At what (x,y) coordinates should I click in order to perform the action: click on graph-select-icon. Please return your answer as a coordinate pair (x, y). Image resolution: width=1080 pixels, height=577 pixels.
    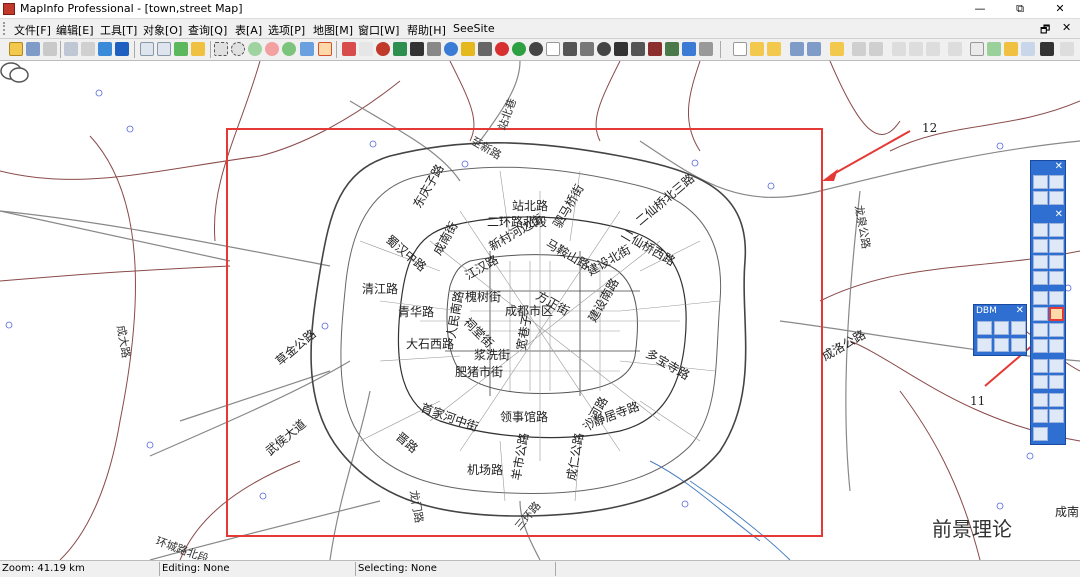
    Looking at the image, I should click on (1040, 278).